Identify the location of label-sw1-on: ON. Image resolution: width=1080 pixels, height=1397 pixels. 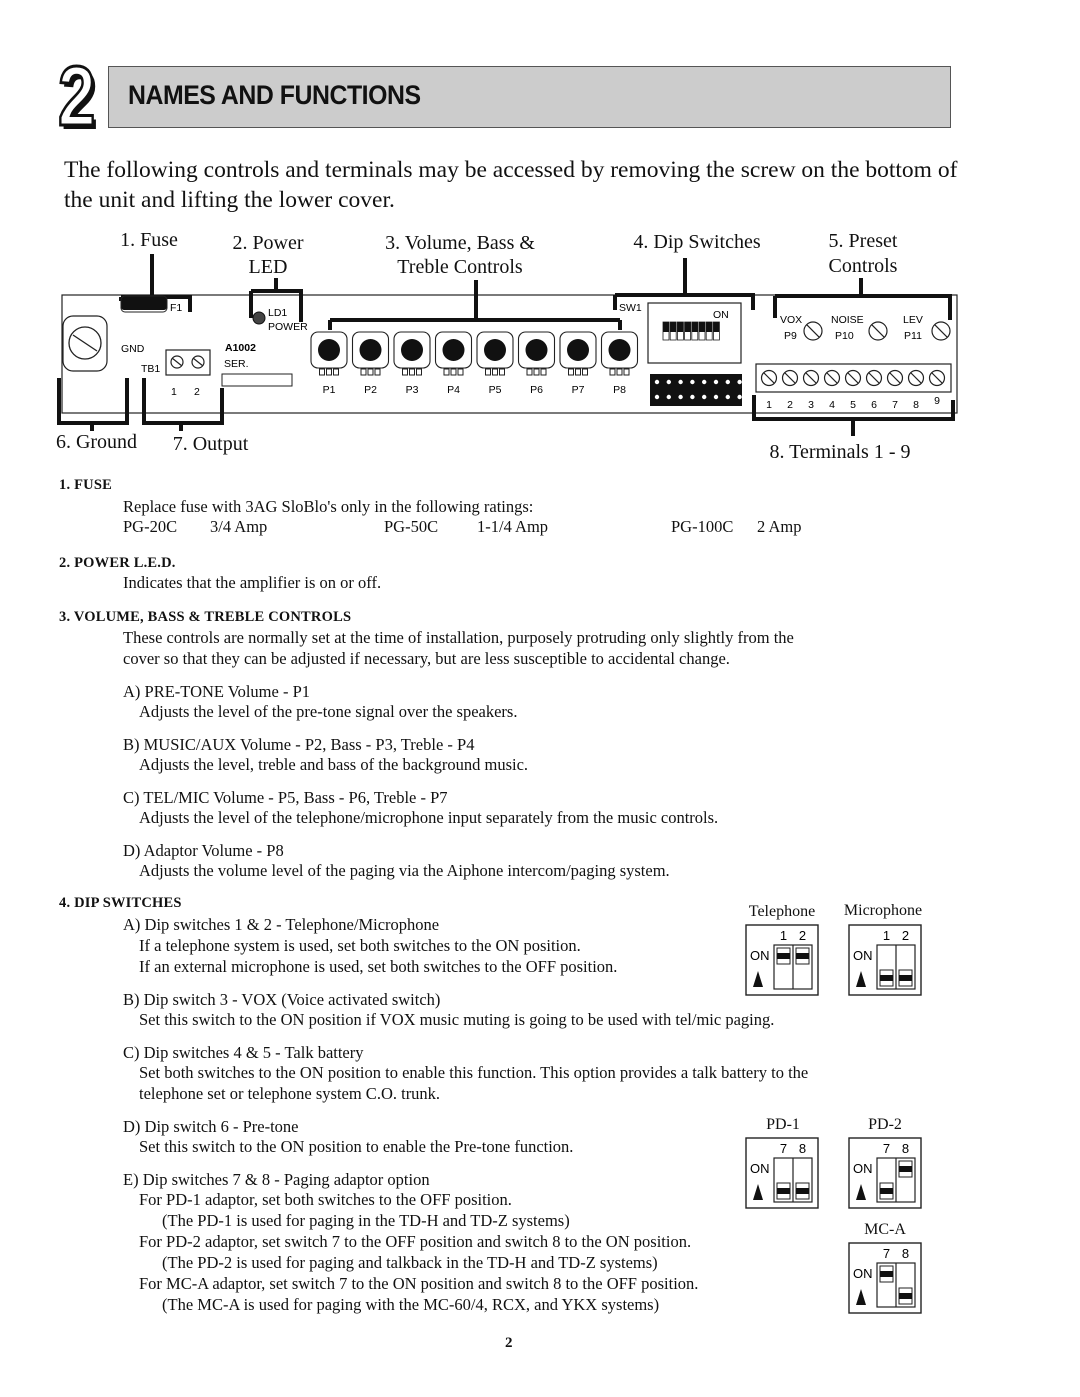
(721, 315).